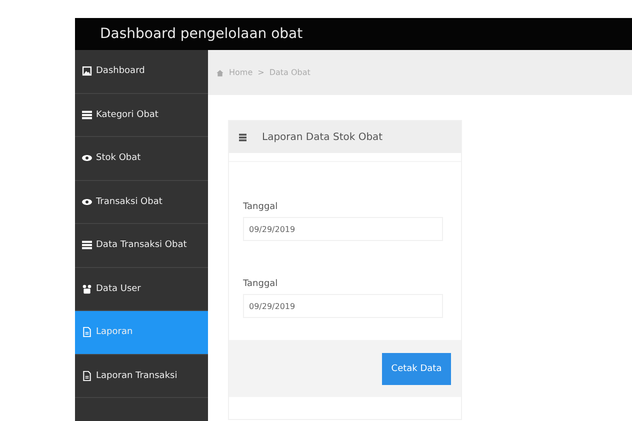 This screenshot has width=632, height=421. I want to click on sidebar-item: Laporan Transaksi, so click(141, 376).